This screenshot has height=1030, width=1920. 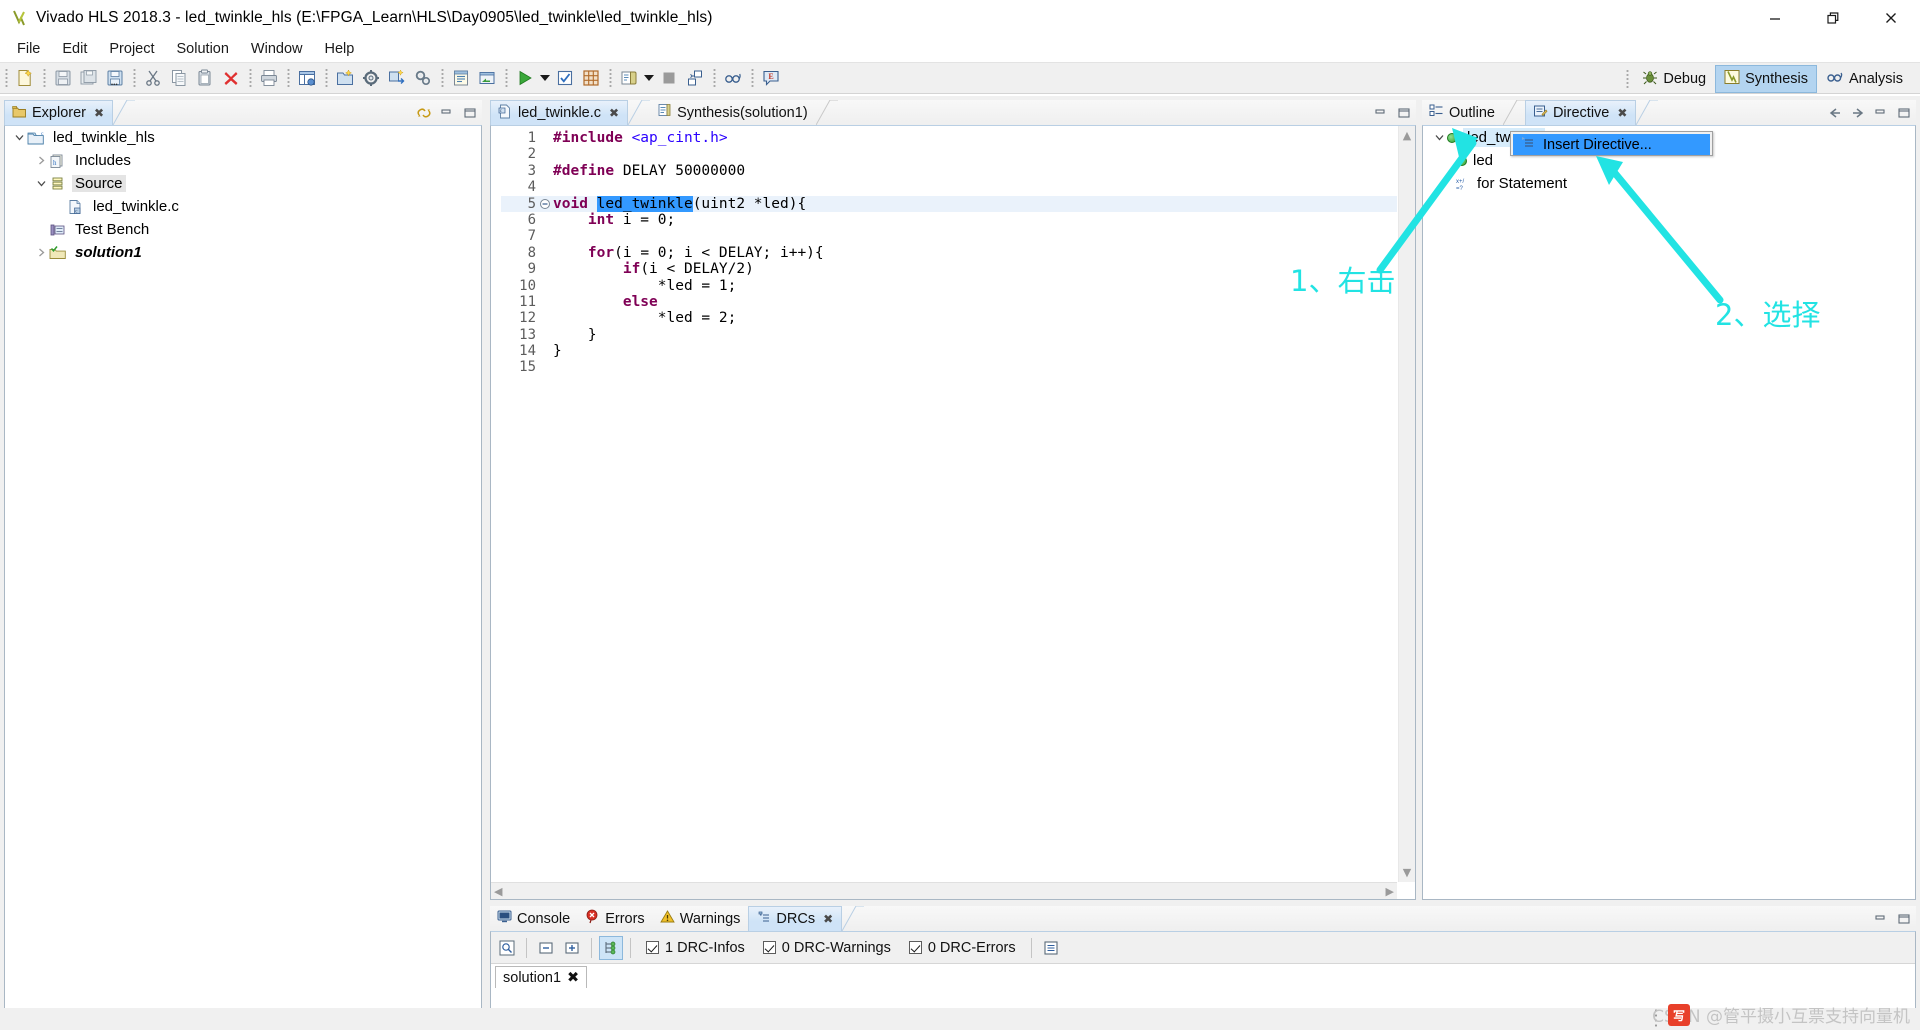 What do you see at coordinates (243, 206) in the screenshot?
I see `tree-item-led-twinkle-c: c led_twinkle.c` at bounding box center [243, 206].